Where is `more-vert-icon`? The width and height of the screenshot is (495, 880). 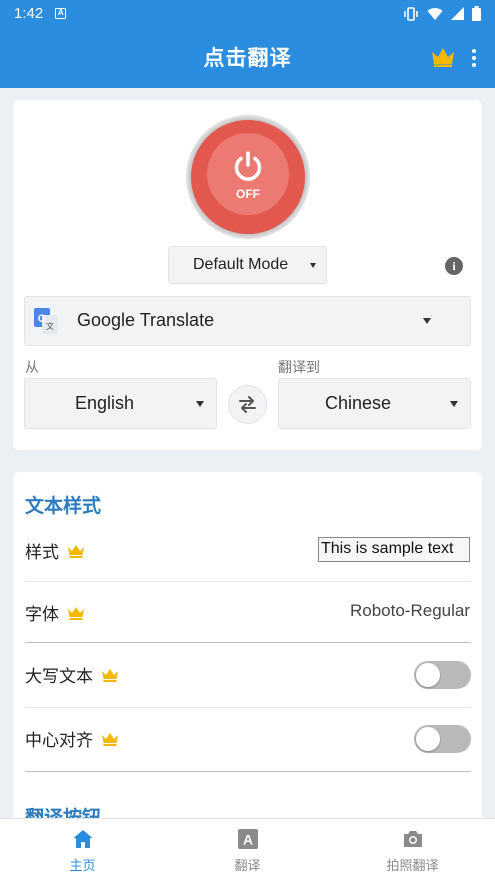 more-vert-icon is located at coordinates (474, 58).